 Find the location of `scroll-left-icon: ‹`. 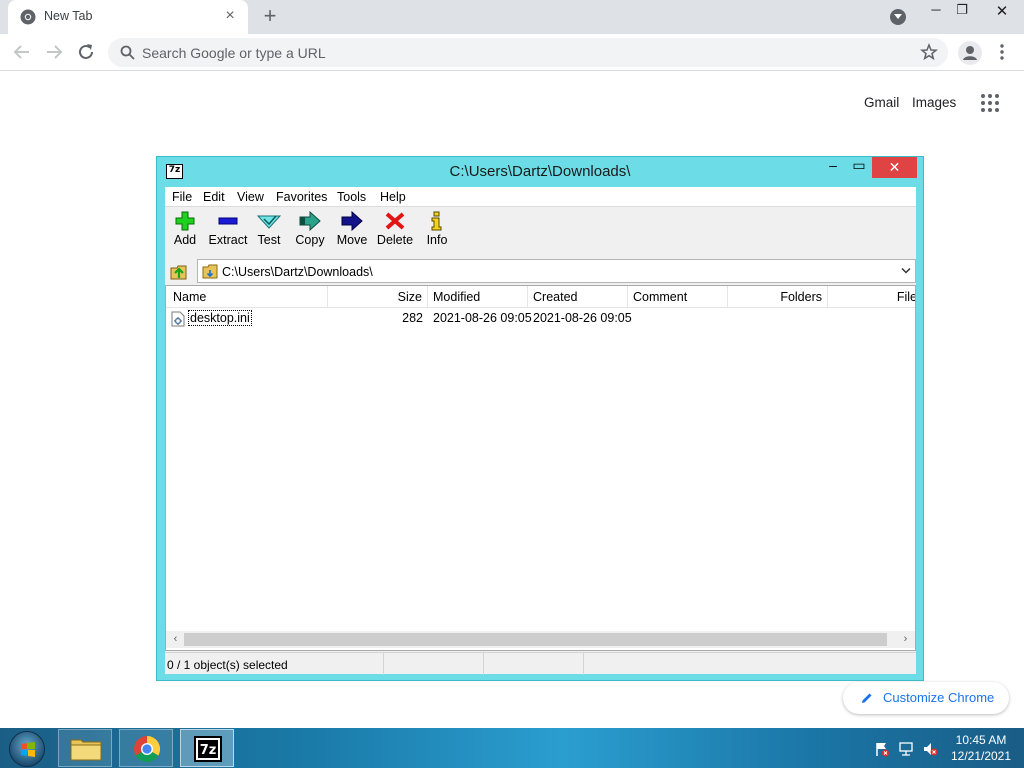

scroll-left-icon: ‹ is located at coordinates (175, 639).